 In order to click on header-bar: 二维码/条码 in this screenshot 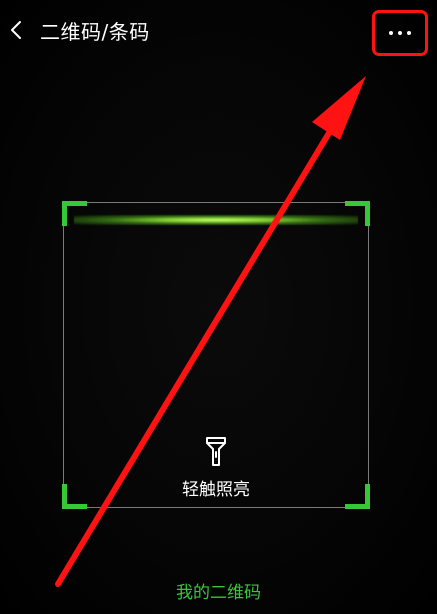, I will do `click(218, 32)`.